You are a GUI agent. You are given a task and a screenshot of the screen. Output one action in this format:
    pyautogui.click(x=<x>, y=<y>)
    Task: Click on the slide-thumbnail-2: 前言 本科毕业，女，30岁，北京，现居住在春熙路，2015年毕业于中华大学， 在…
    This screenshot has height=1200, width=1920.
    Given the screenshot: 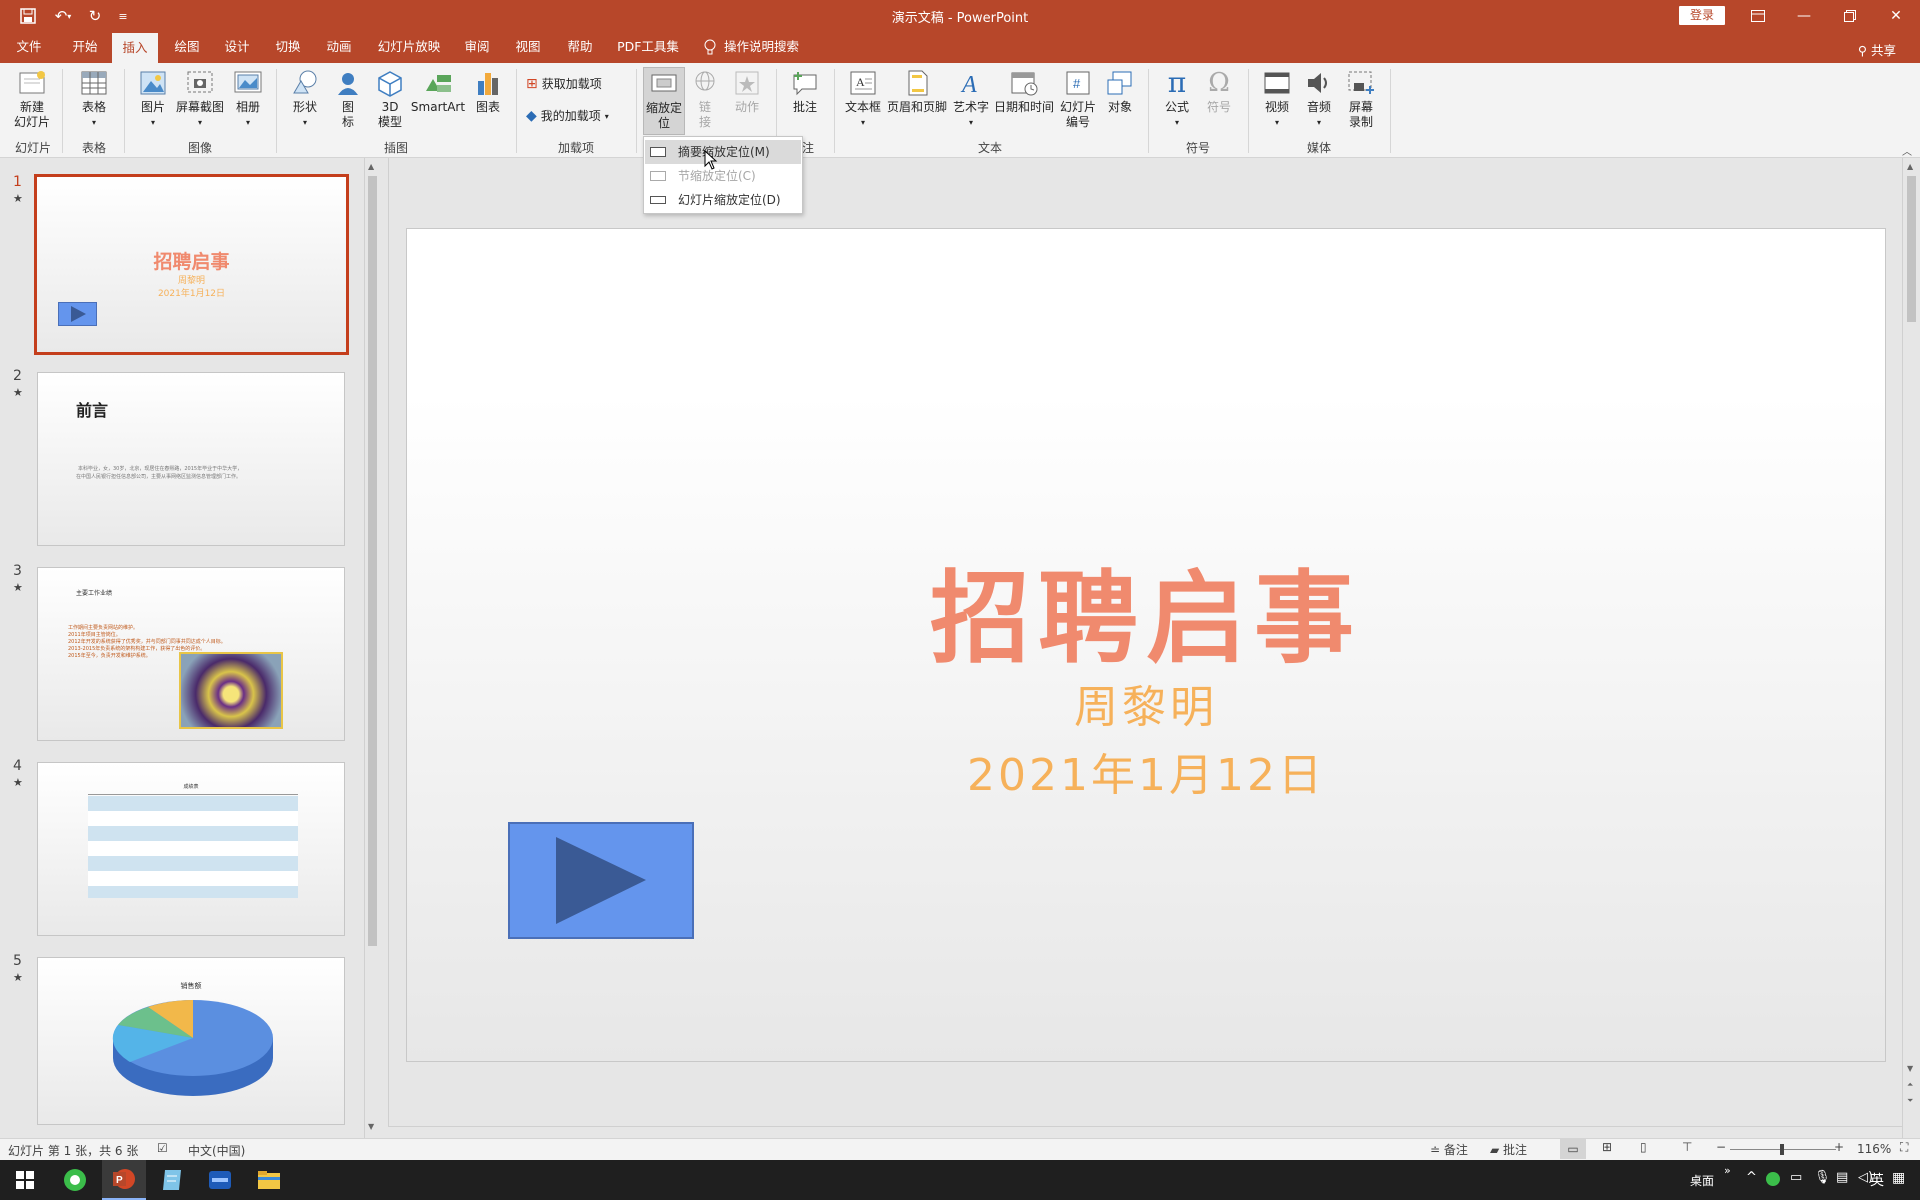 What is the action you would take?
    pyautogui.click(x=191, y=459)
    